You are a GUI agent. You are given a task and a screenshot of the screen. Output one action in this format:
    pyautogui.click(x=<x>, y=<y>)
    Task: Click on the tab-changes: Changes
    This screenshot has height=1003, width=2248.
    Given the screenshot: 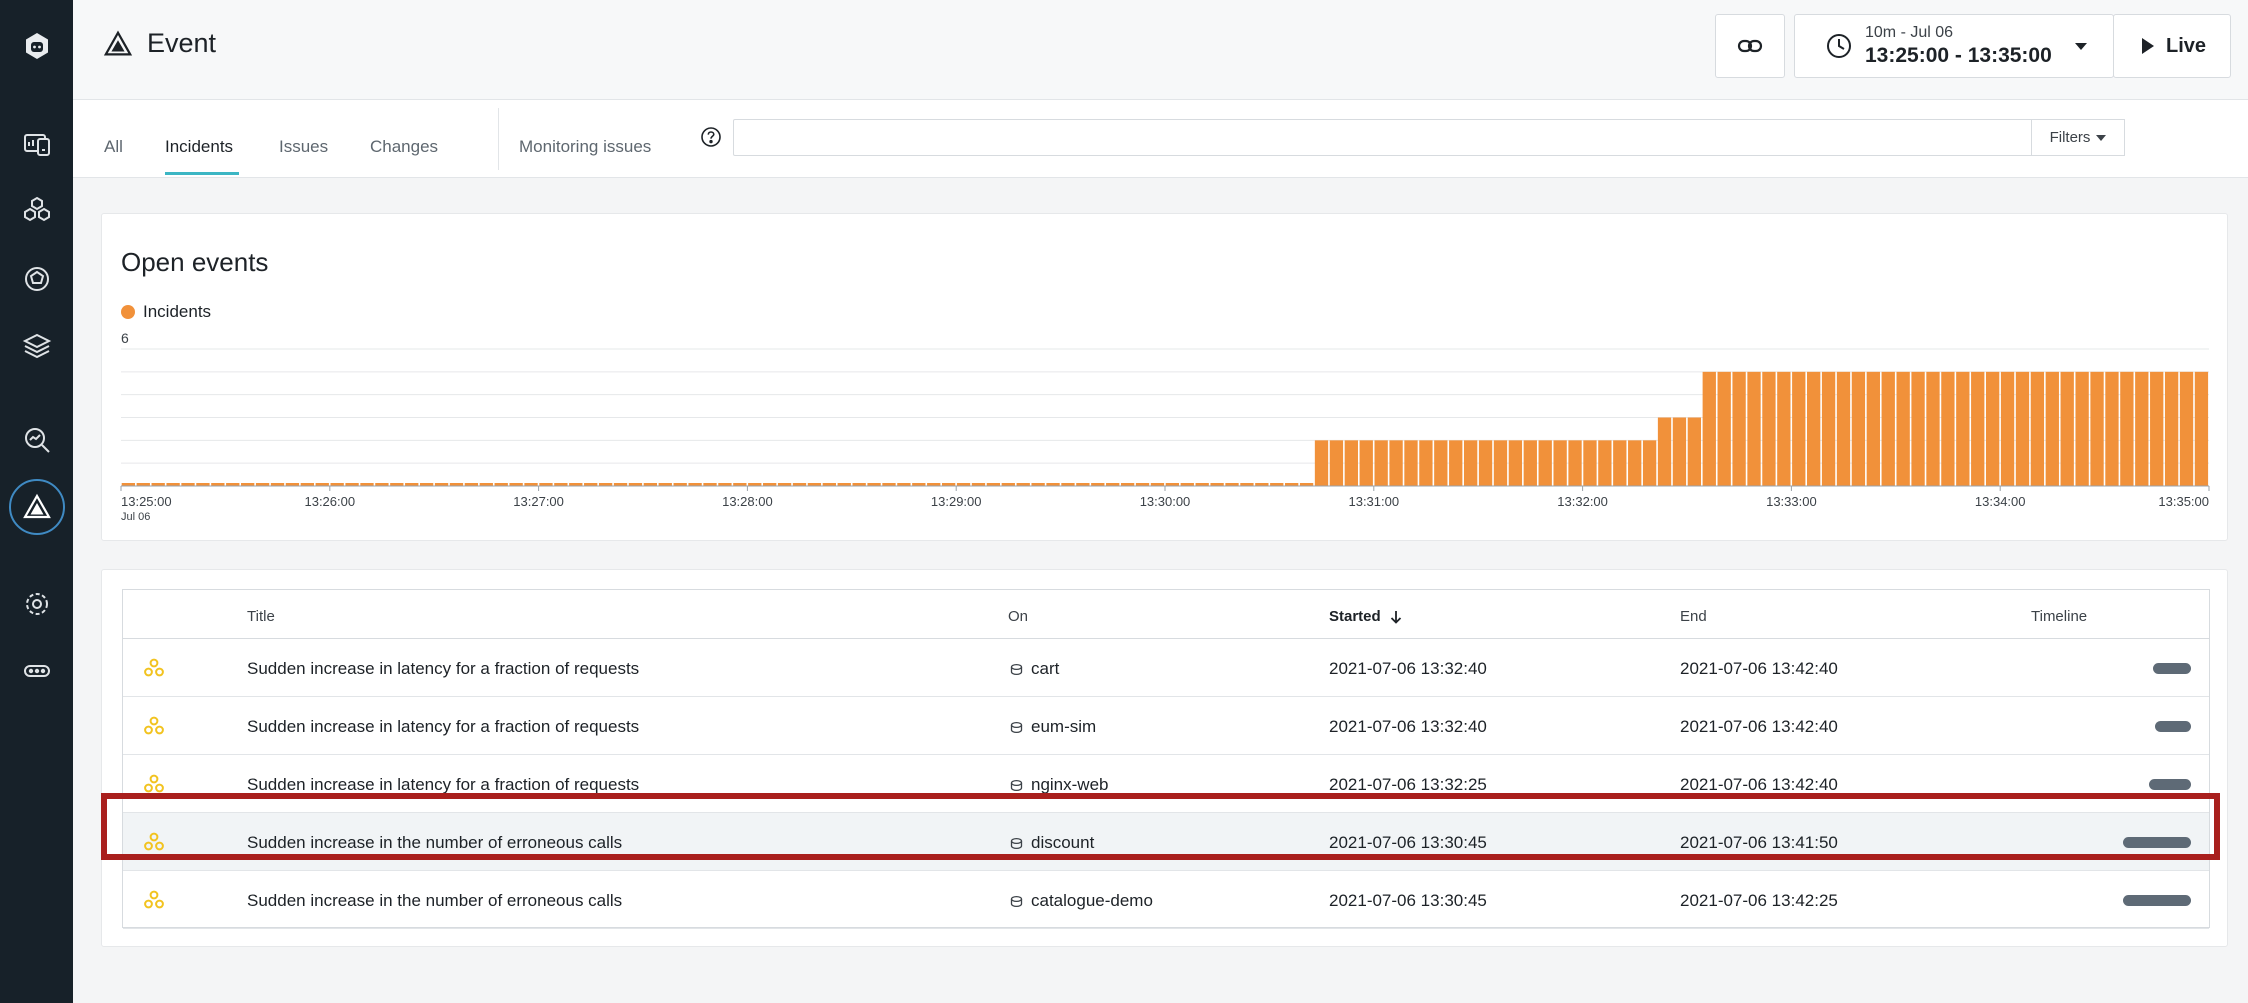 What is the action you would take?
    pyautogui.click(x=404, y=147)
    